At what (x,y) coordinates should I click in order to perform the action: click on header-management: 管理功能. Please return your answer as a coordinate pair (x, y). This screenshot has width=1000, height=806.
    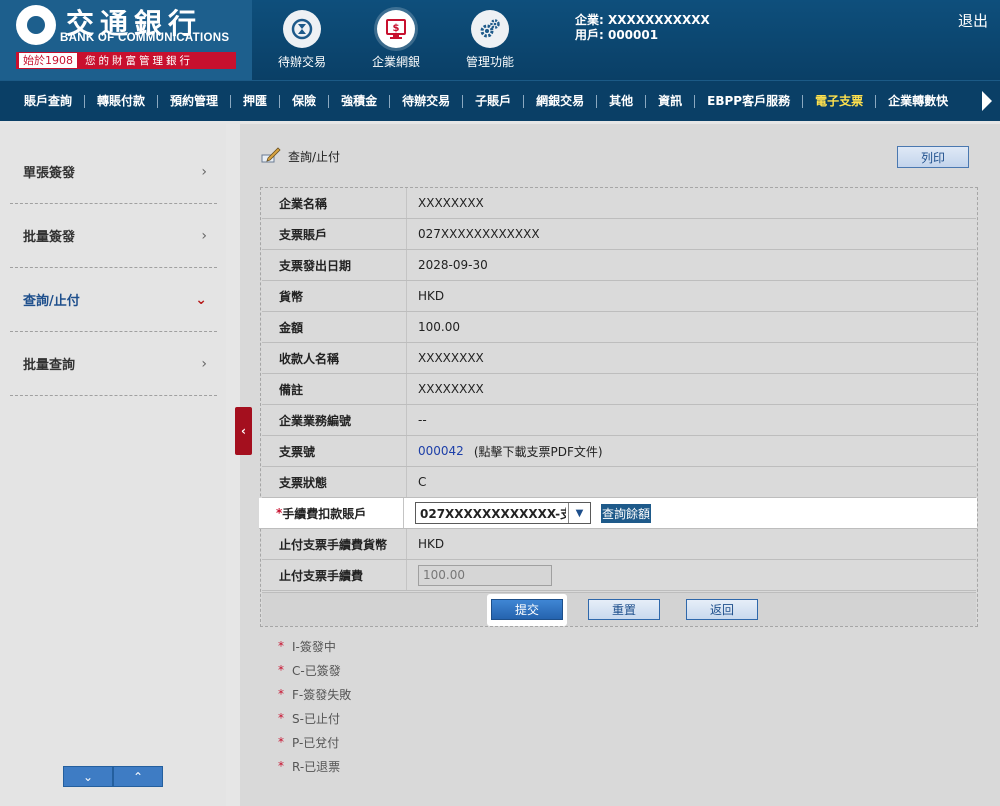
    Looking at the image, I should click on (490, 40).